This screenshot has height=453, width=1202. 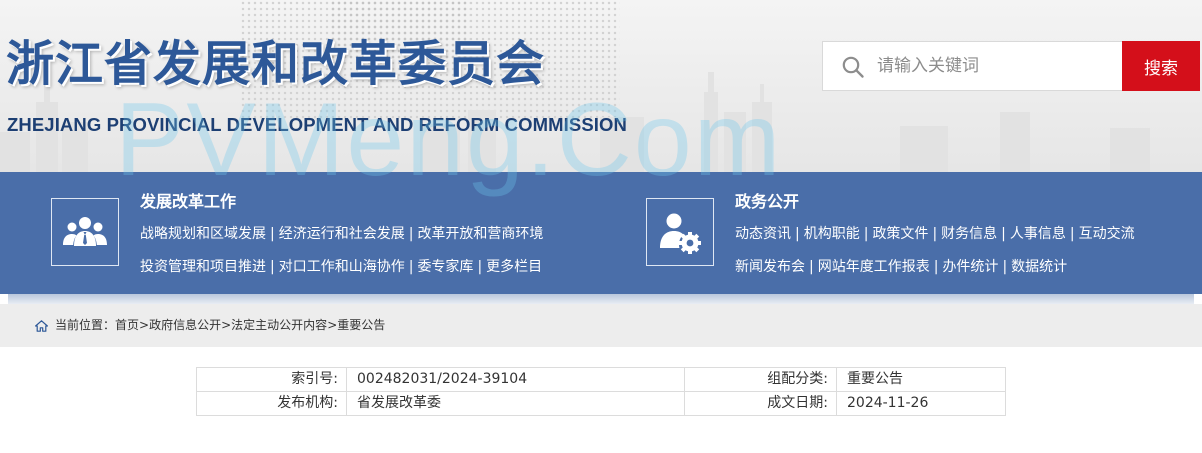 I want to click on breadcrumb-prefix: 当前位置：, so click(x=85, y=325).